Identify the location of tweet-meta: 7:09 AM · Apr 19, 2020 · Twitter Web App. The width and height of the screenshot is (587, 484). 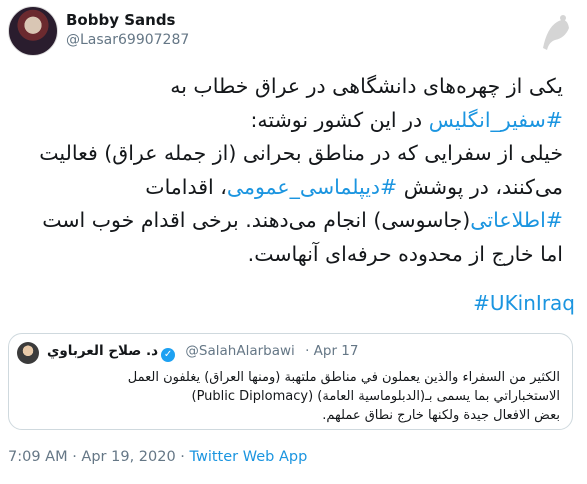
(157, 457).